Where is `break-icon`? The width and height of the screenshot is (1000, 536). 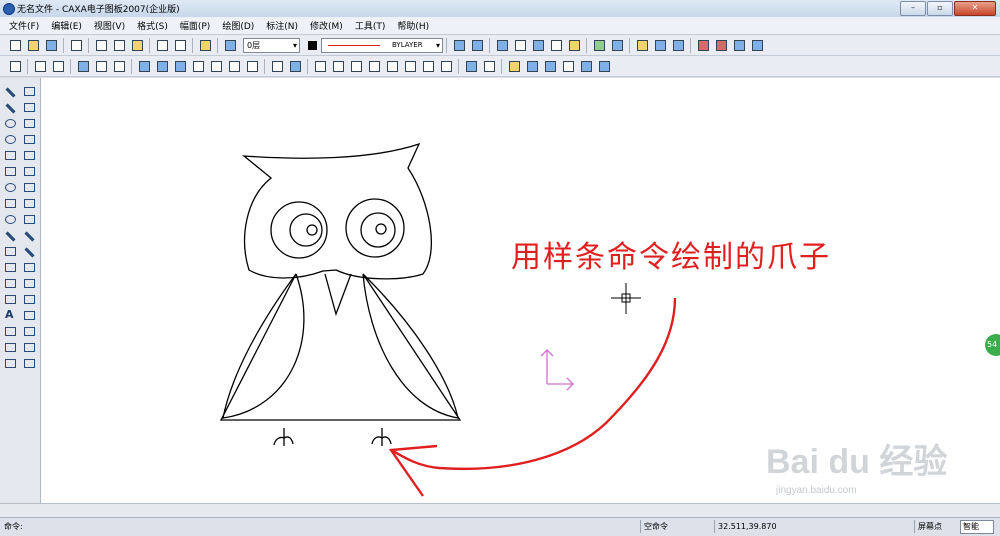
break-icon is located at coordinates (180, 66).